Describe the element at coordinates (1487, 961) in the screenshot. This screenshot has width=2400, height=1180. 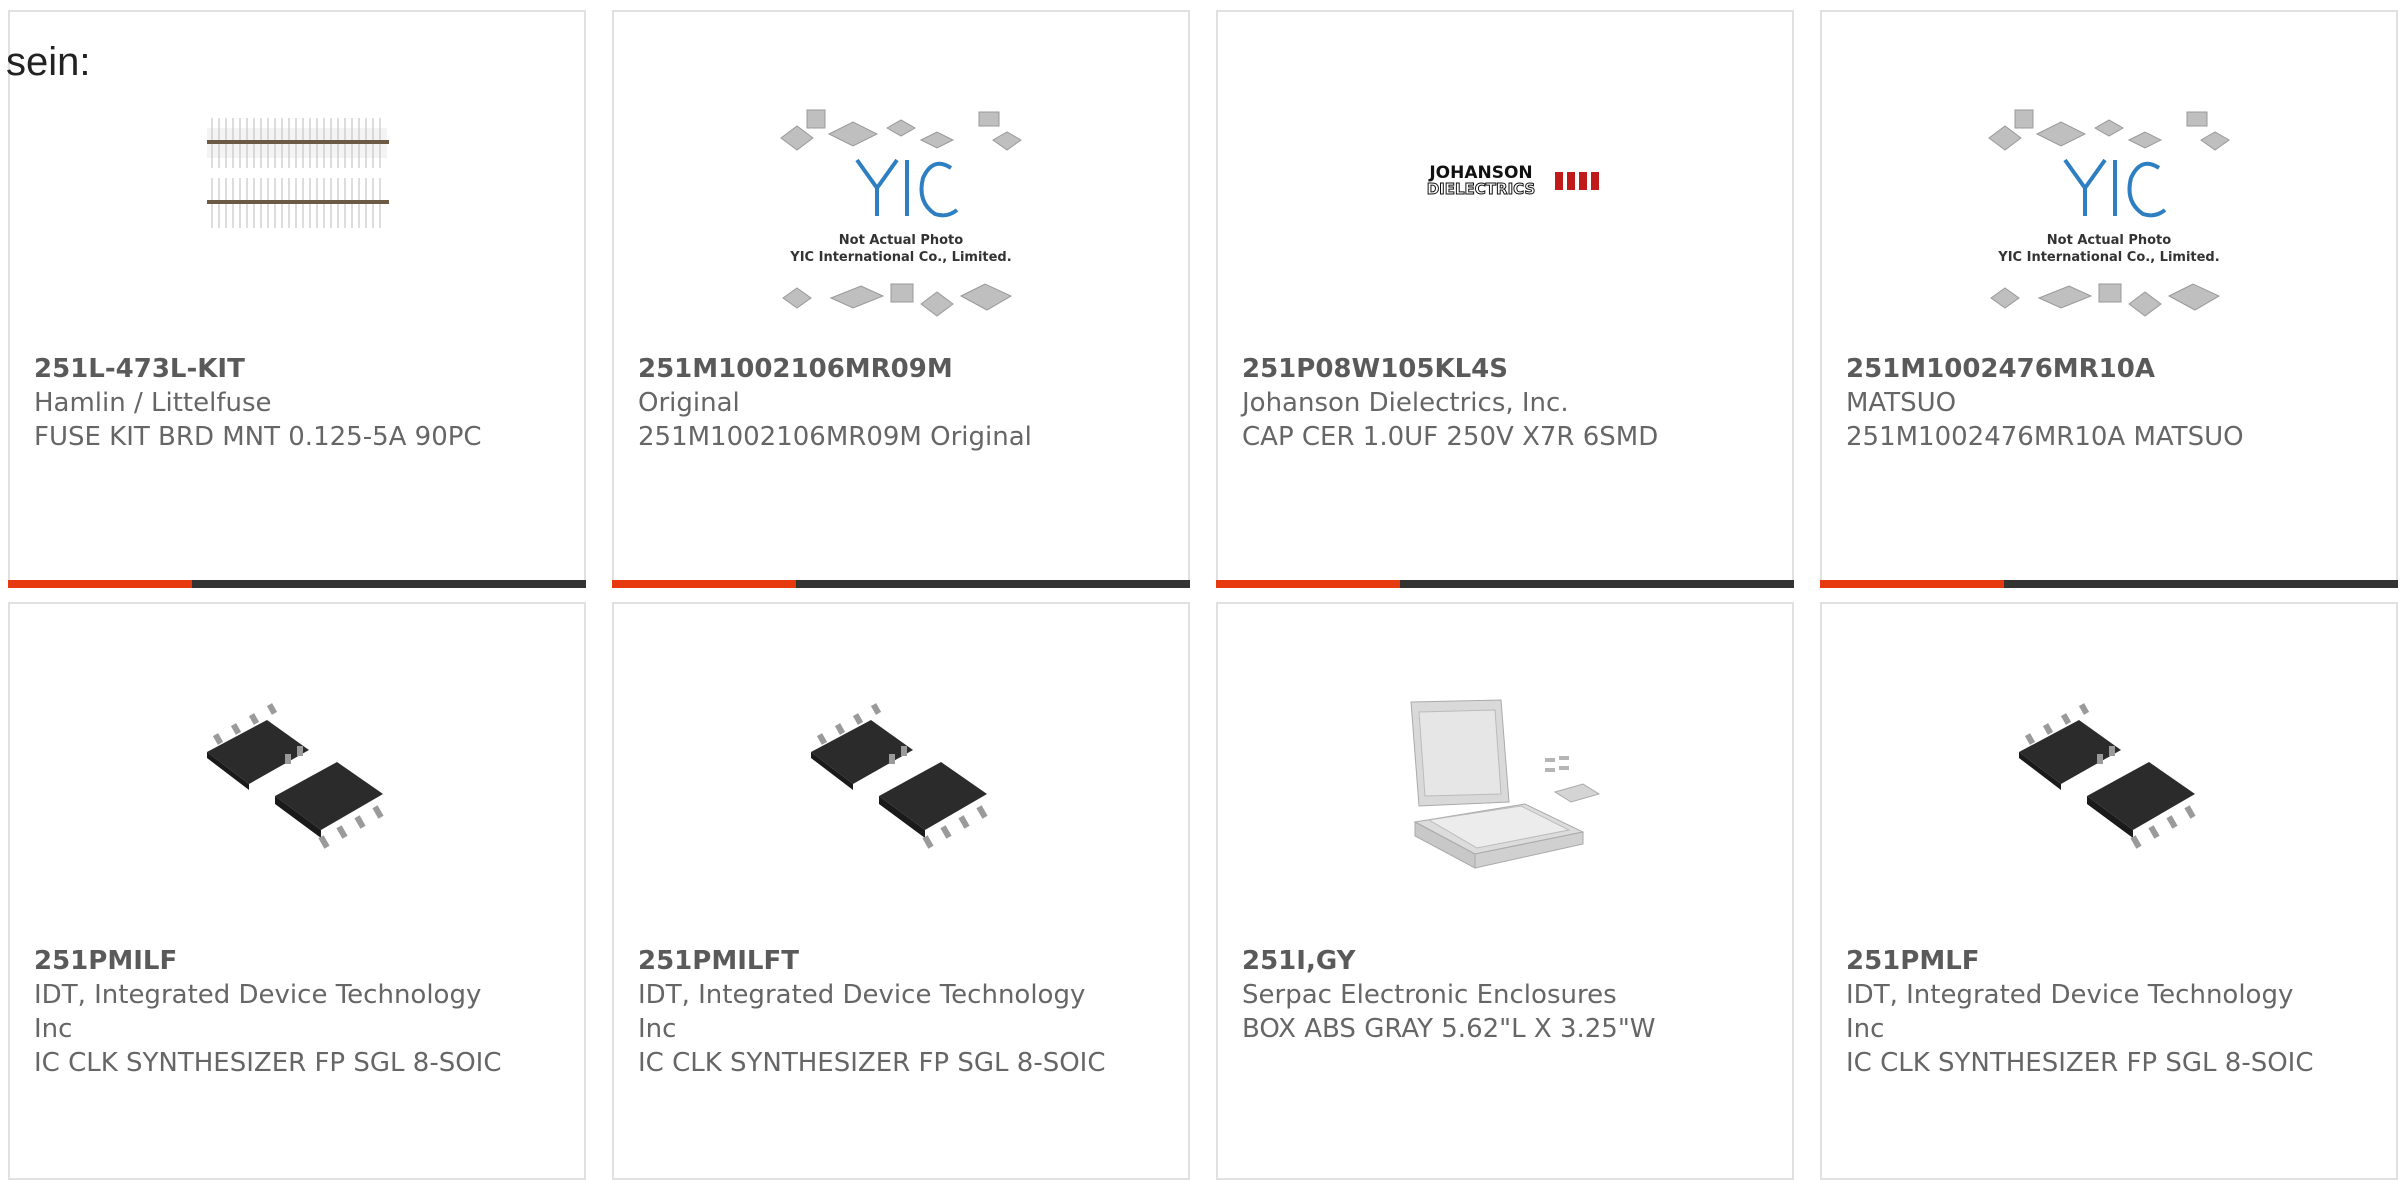
I see `part-number: 251I,GY` at that location.